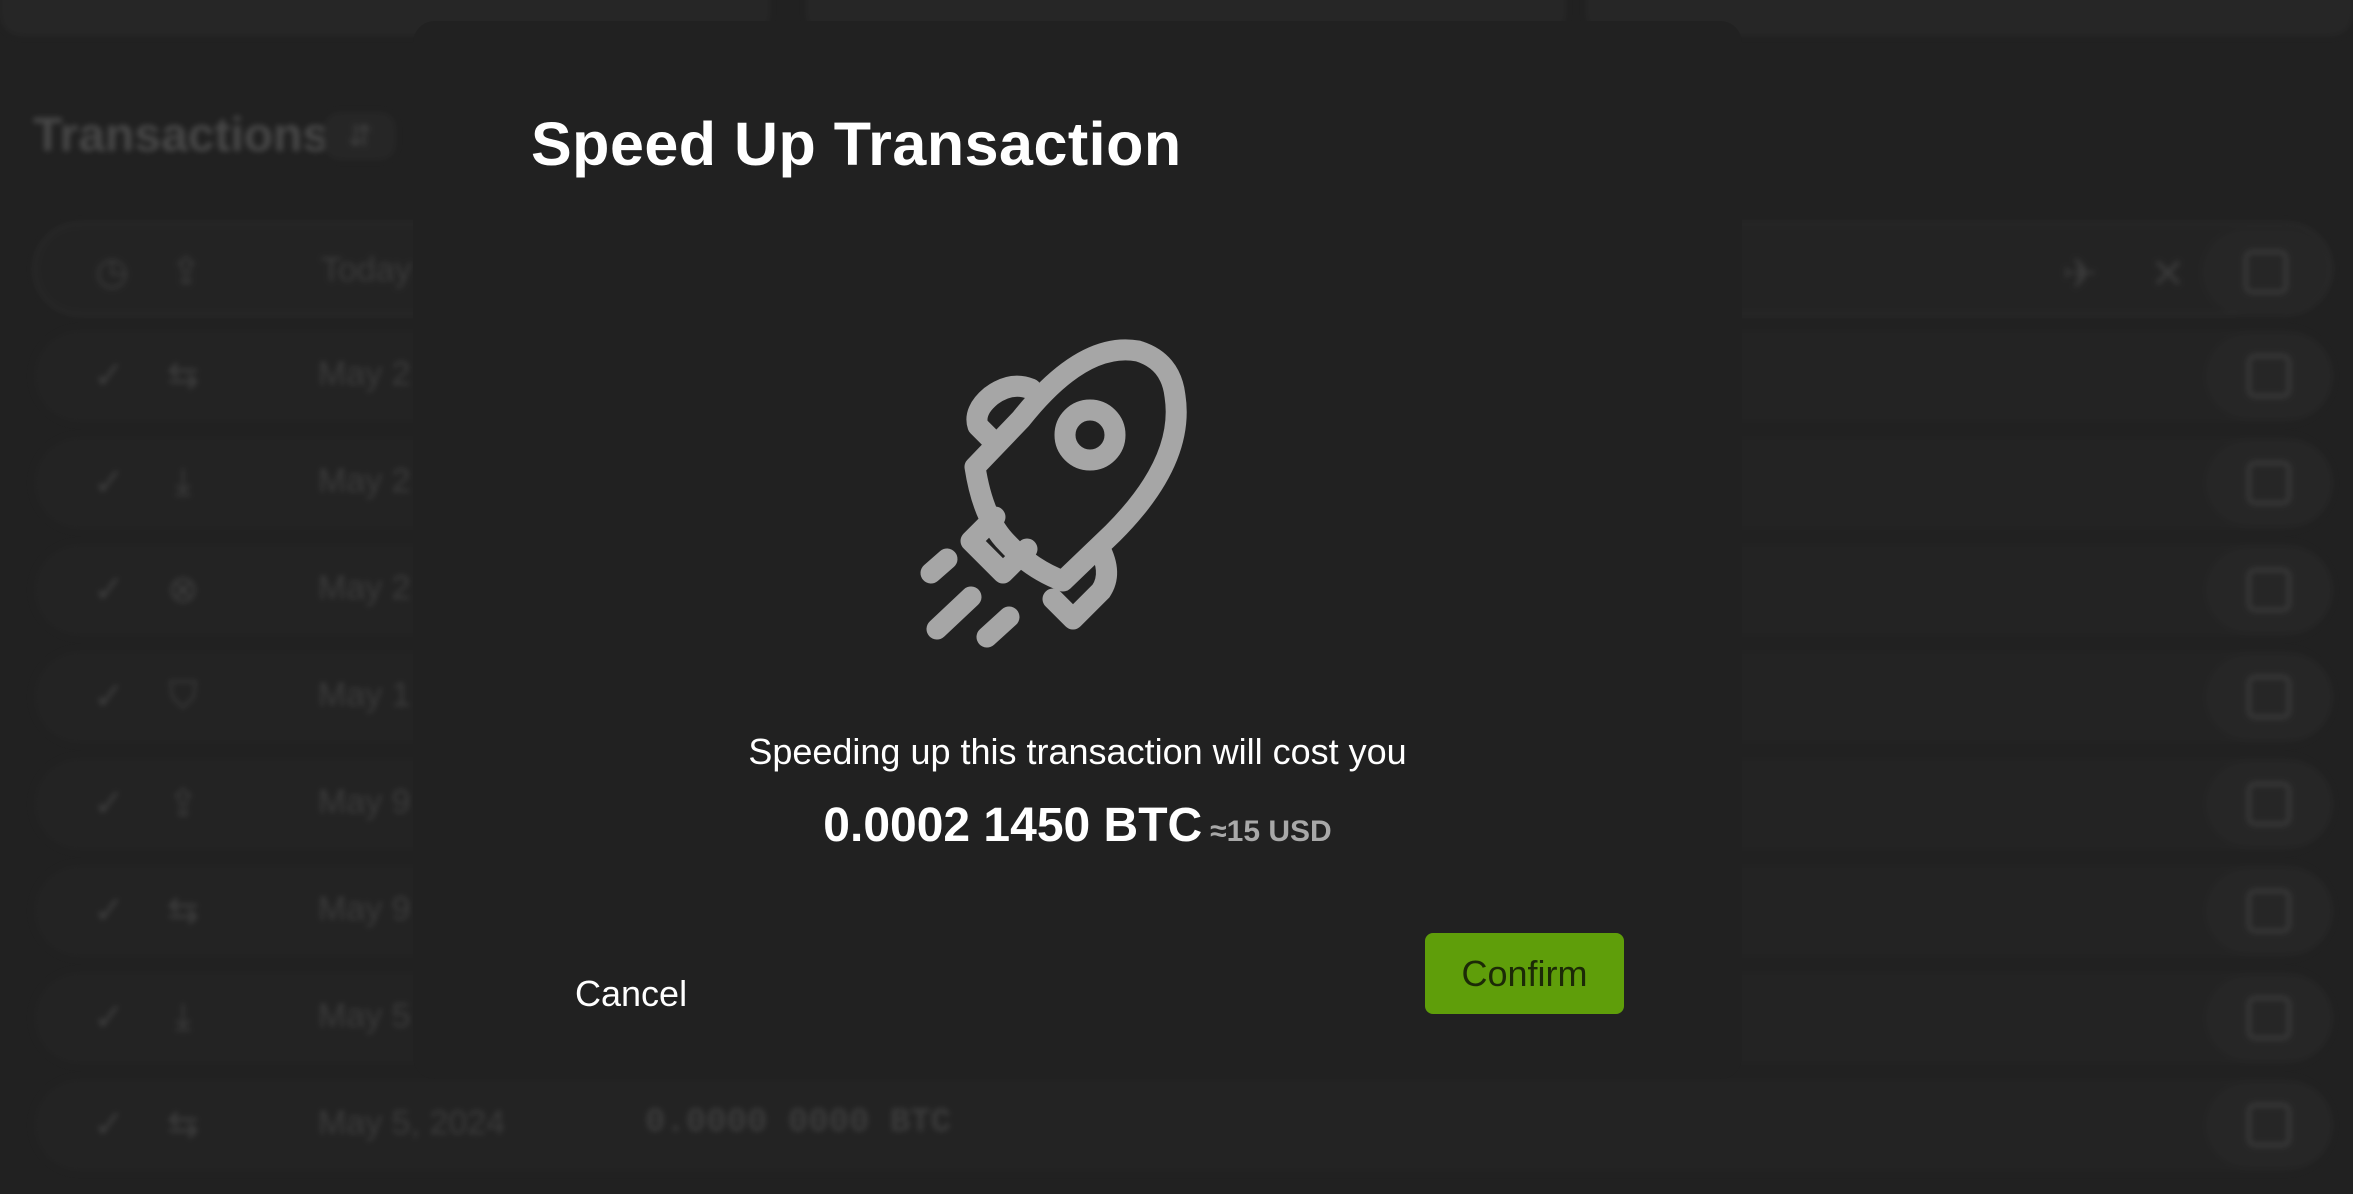 The height and width of the screenshot is (1194, 2353). I want to click on confirm-button: Confirm, so click(1524, 973).